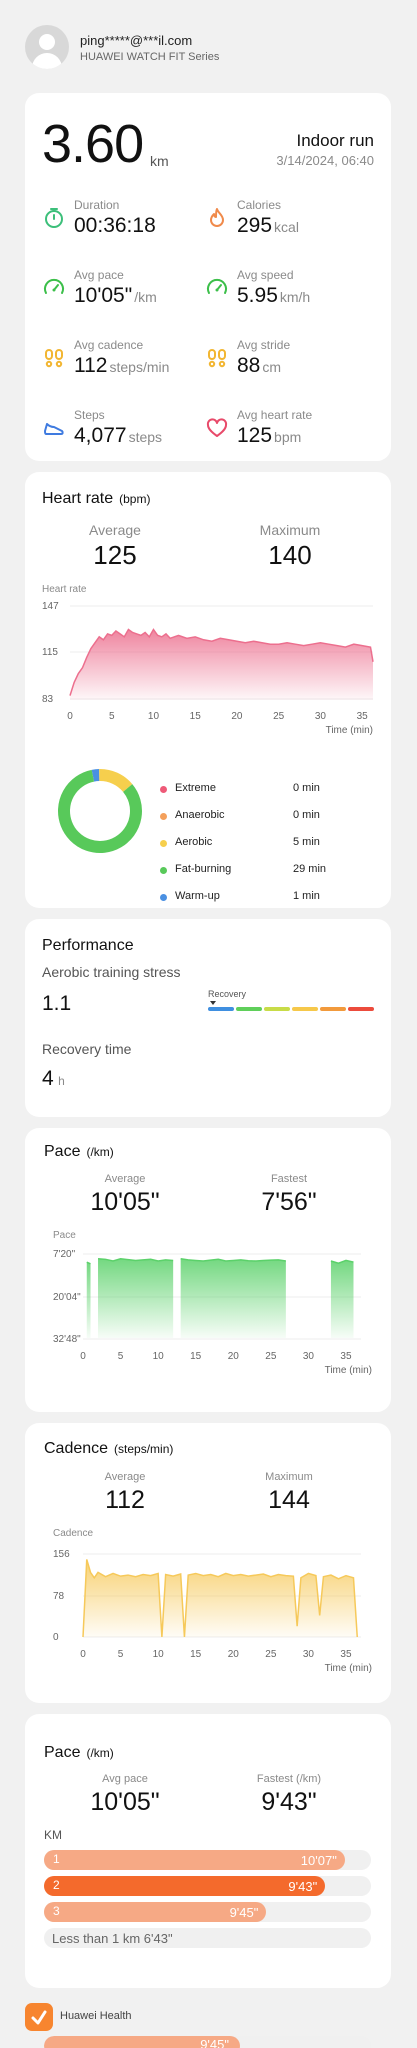 The height and width of the screenshot is (2048, 417). I want to click on metric-value-row: 10'05"/km, so click(115, 296).